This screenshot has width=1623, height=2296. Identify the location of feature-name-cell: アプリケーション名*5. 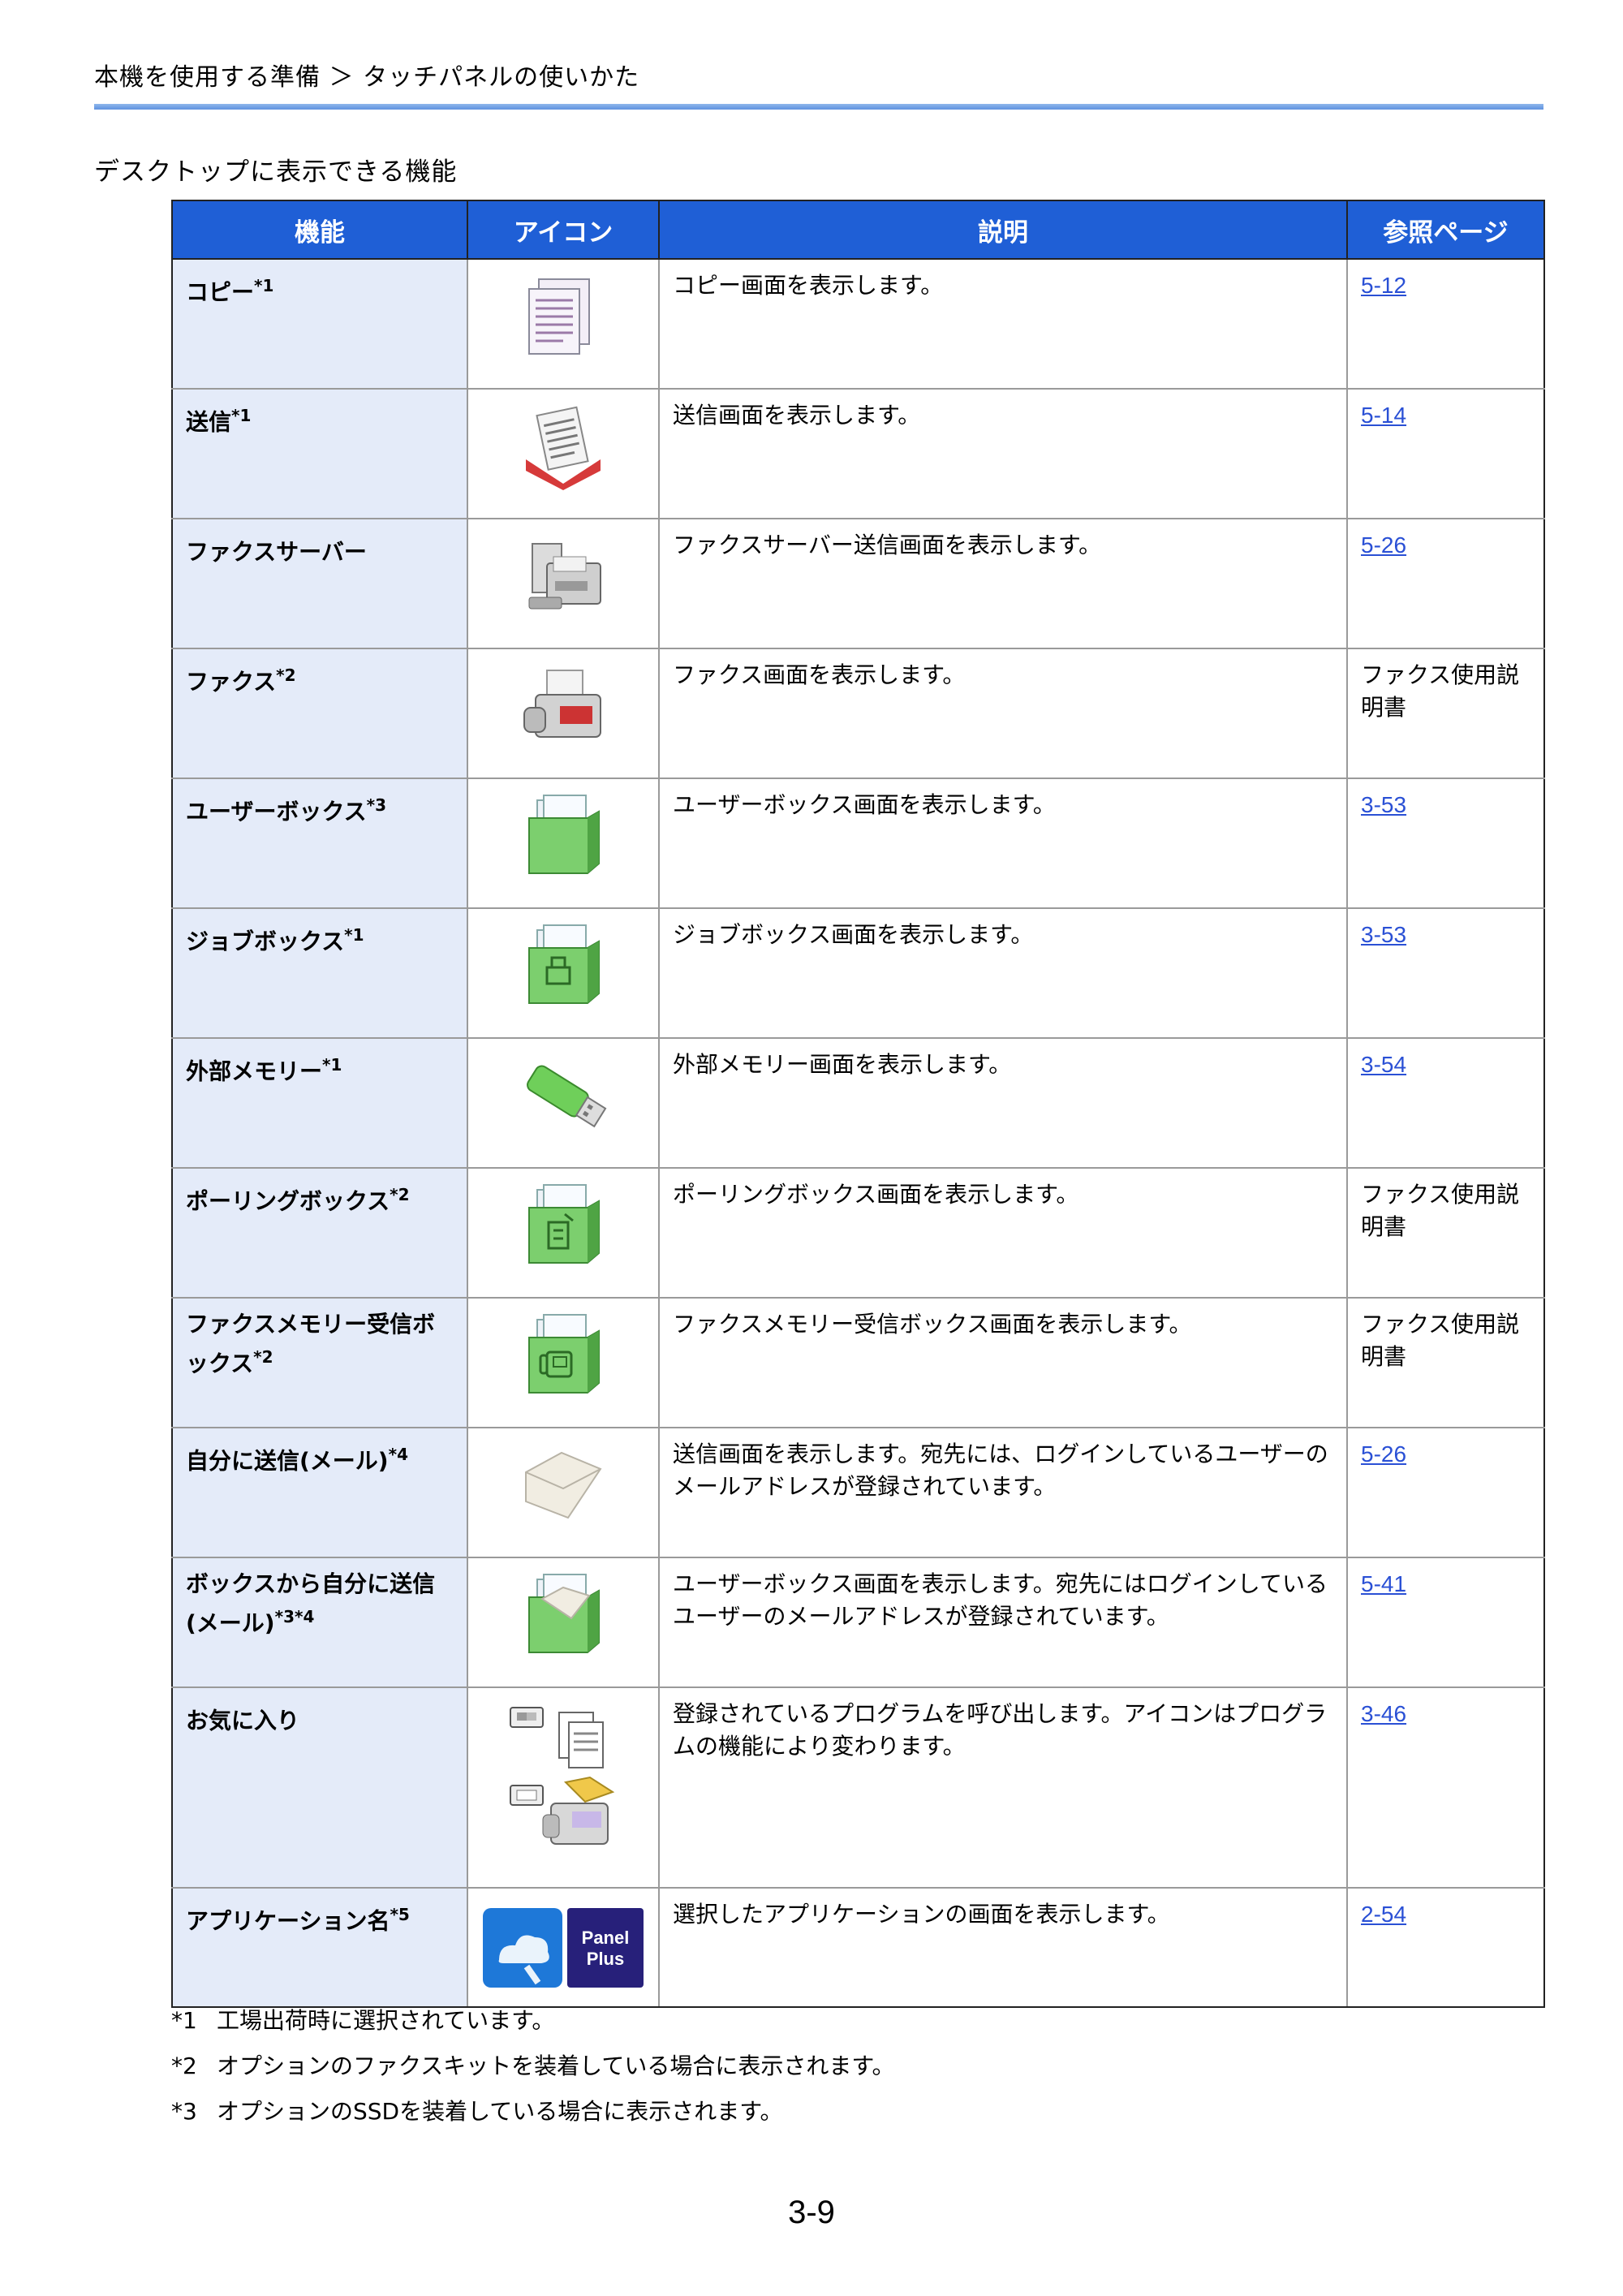
(319, 1947).